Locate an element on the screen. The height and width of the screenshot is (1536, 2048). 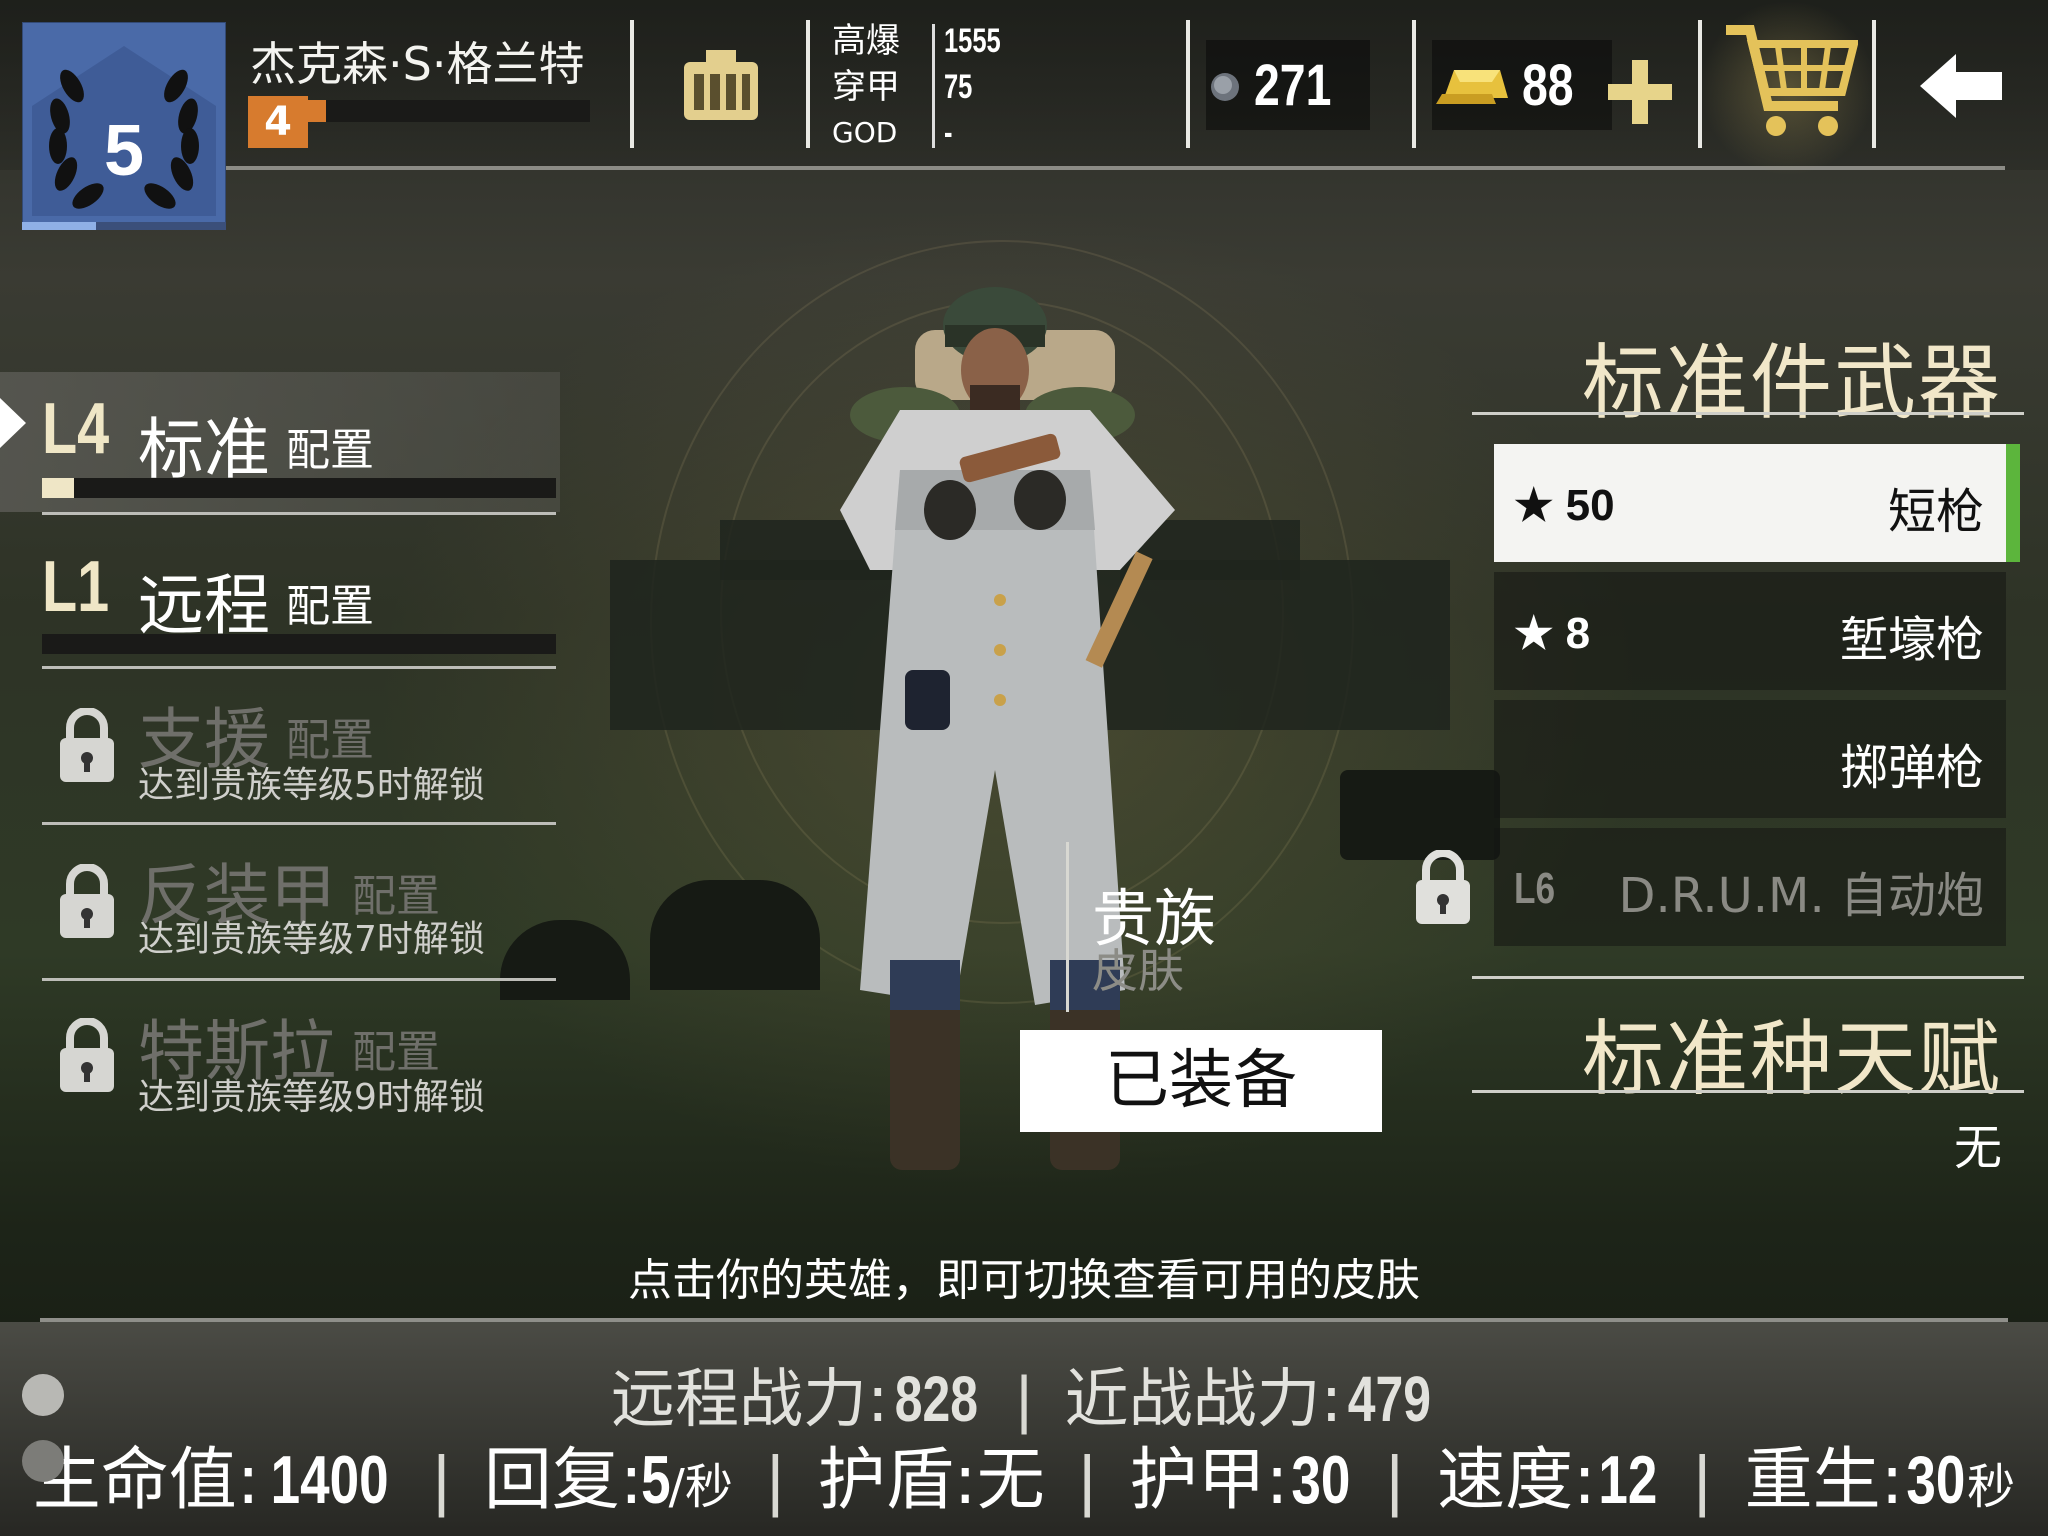
unlock-requirement: 达到贵族等级7时解锁 is located at coordinates (311, 939).